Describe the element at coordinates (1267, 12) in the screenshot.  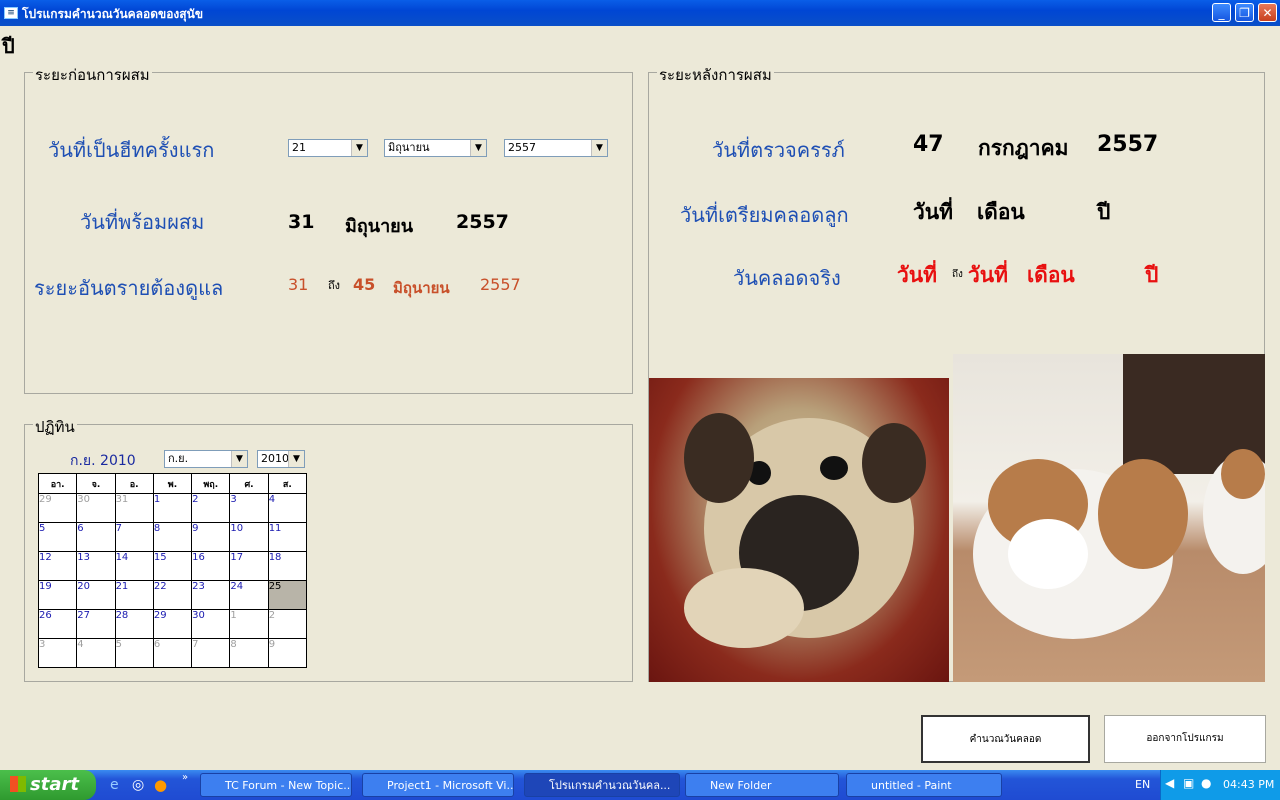
I see `close-button: ✕` at that location.